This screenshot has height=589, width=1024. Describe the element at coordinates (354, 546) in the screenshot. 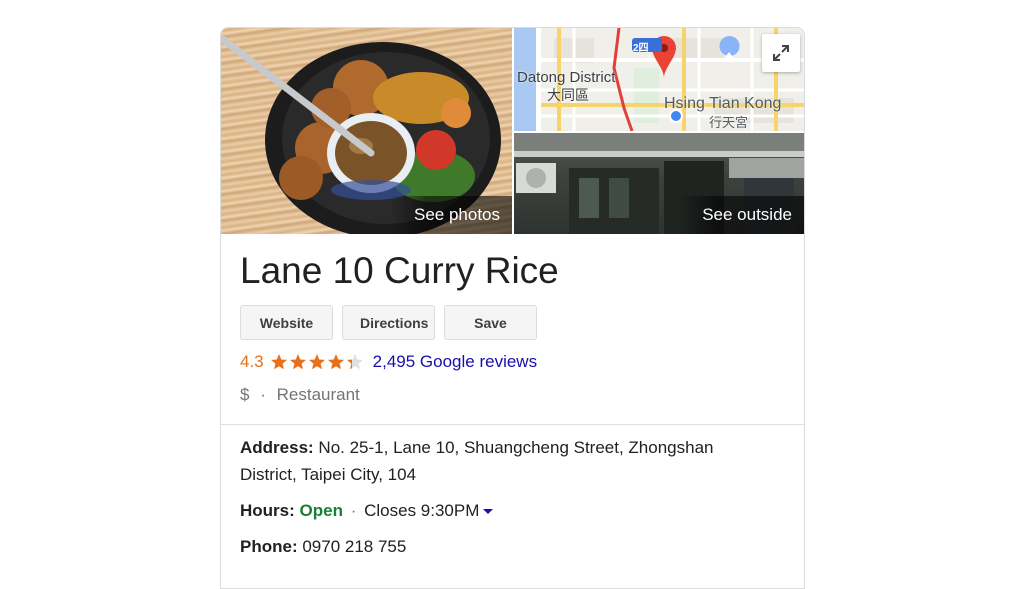

I see `phone-number: 0970 218 755` at that location.